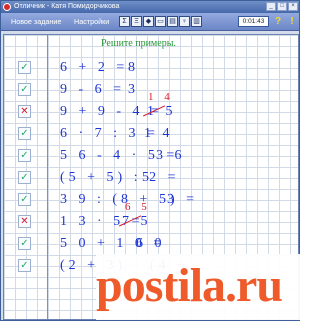 The height and width of the screenshot is (321, 320). What do you see at coordinates (184, 21) in the screenshot?
I see `person-icon: ♀` at bounding box center [184, 21].